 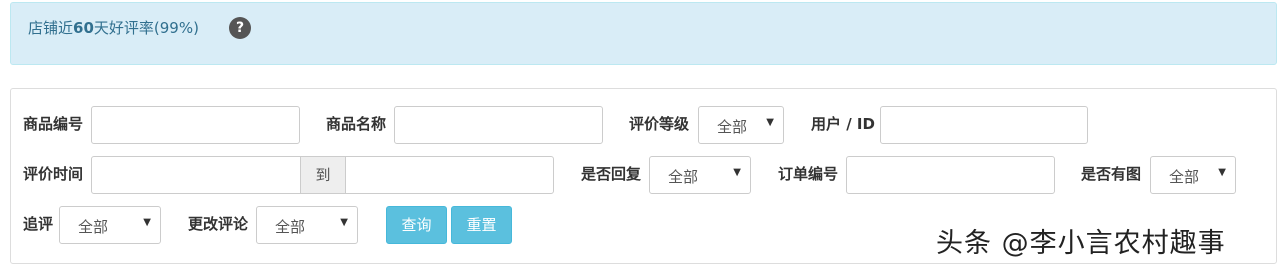 I want to click on positive-rate-days: 60, so click(x=83, y=28).